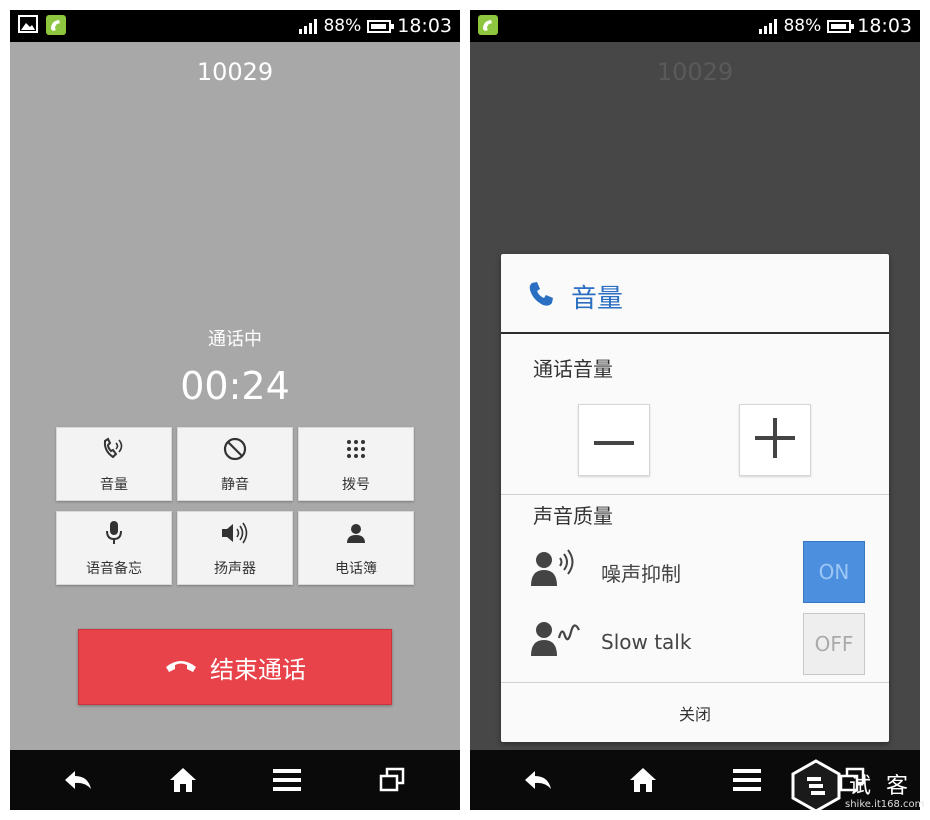 The image size is (930, 820). I want to click on hang-up-icon, so click(181, 667).